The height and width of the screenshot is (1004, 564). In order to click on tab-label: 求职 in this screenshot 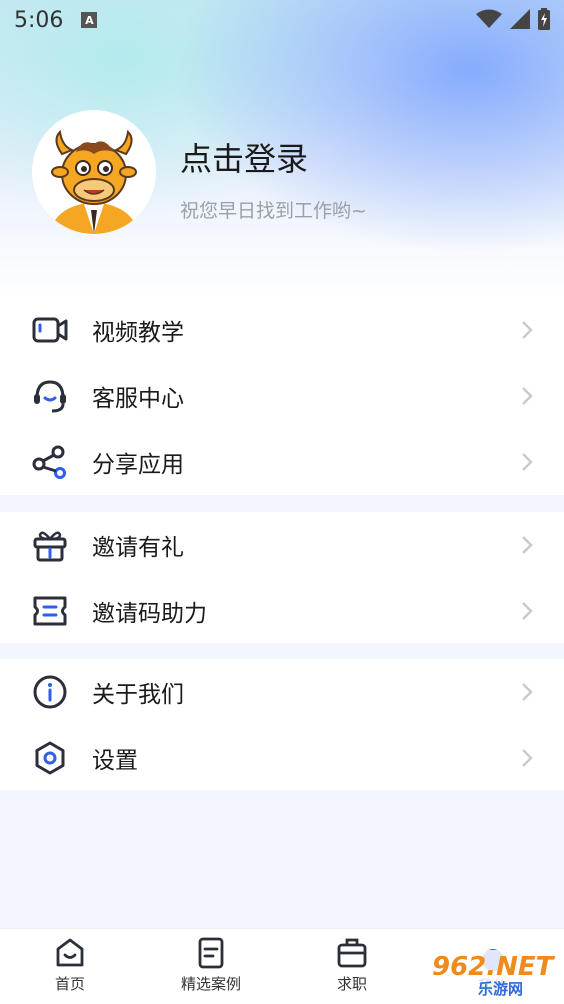, I will do `click(351, 984)`.